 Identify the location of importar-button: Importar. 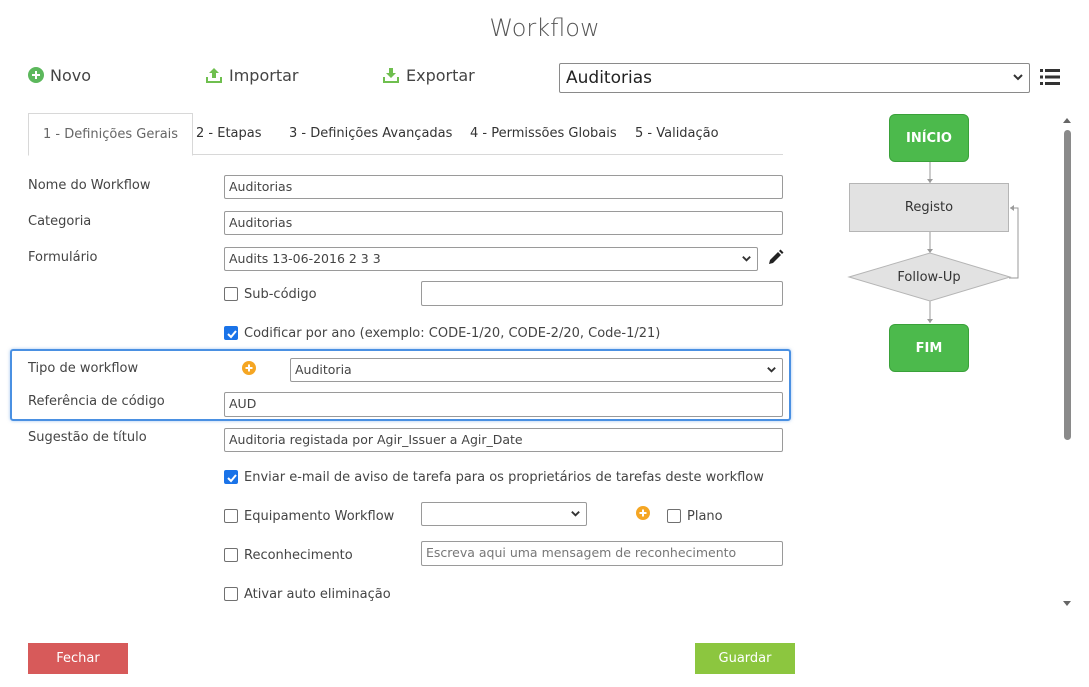
(251, 75).